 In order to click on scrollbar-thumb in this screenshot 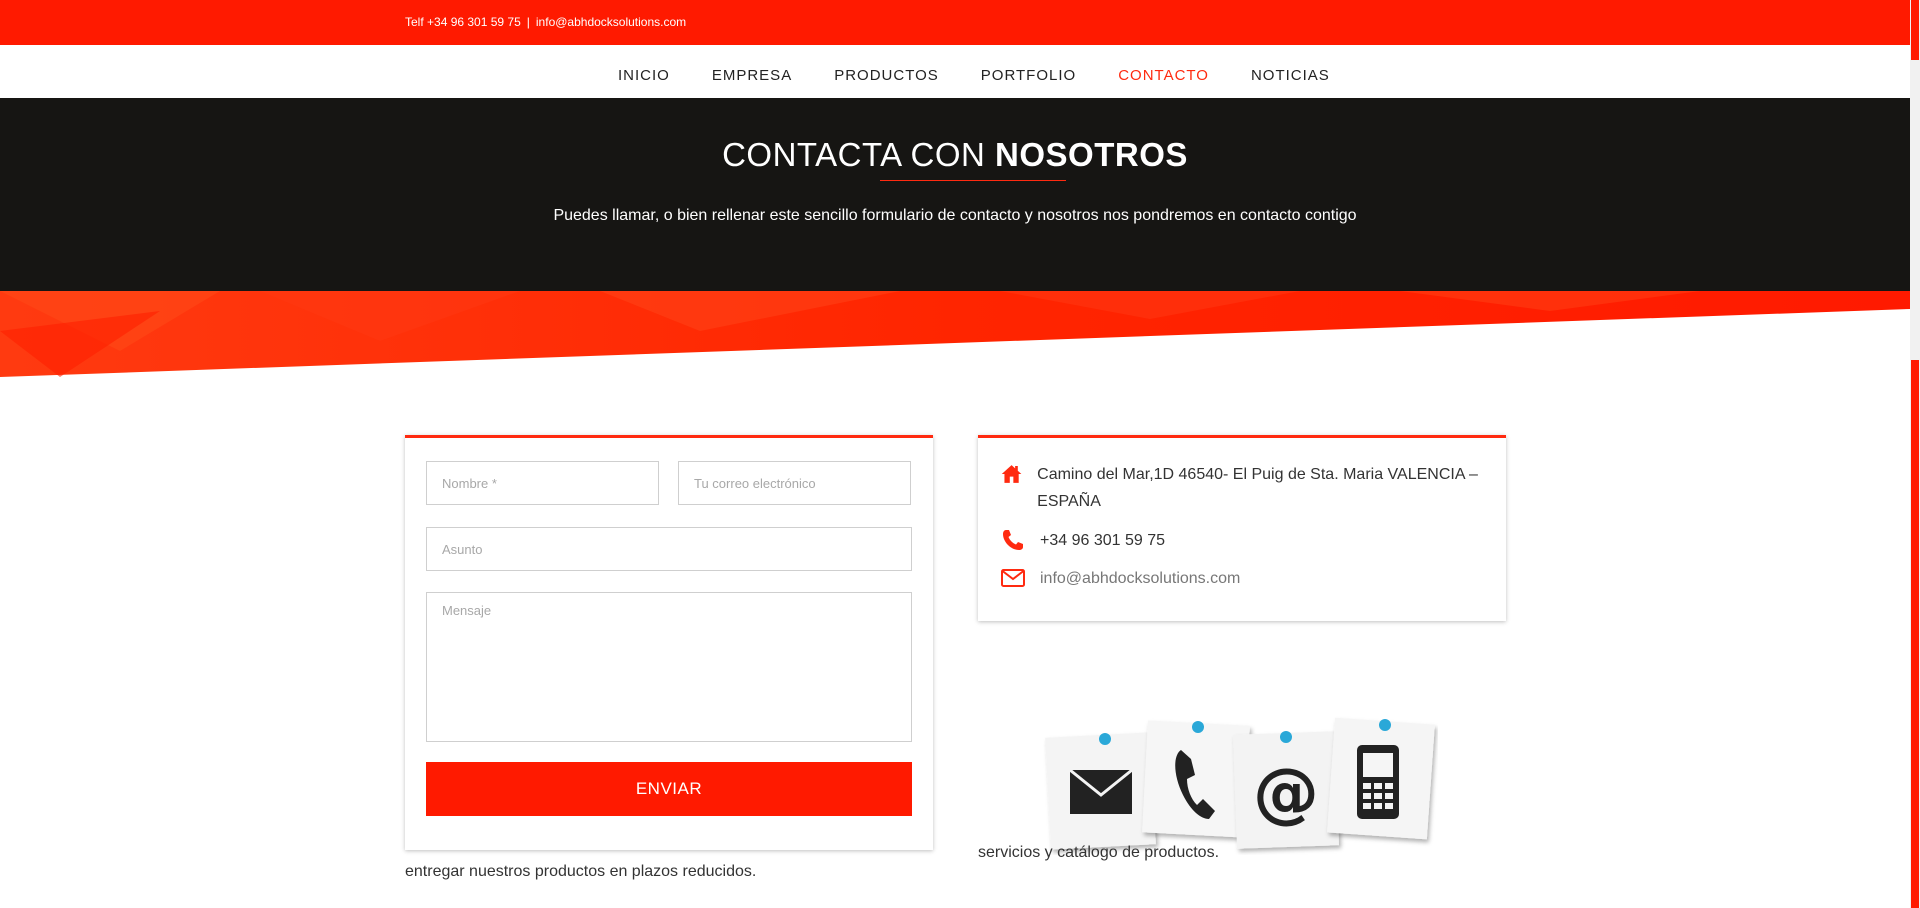, I will do `click(1915, 634)`.